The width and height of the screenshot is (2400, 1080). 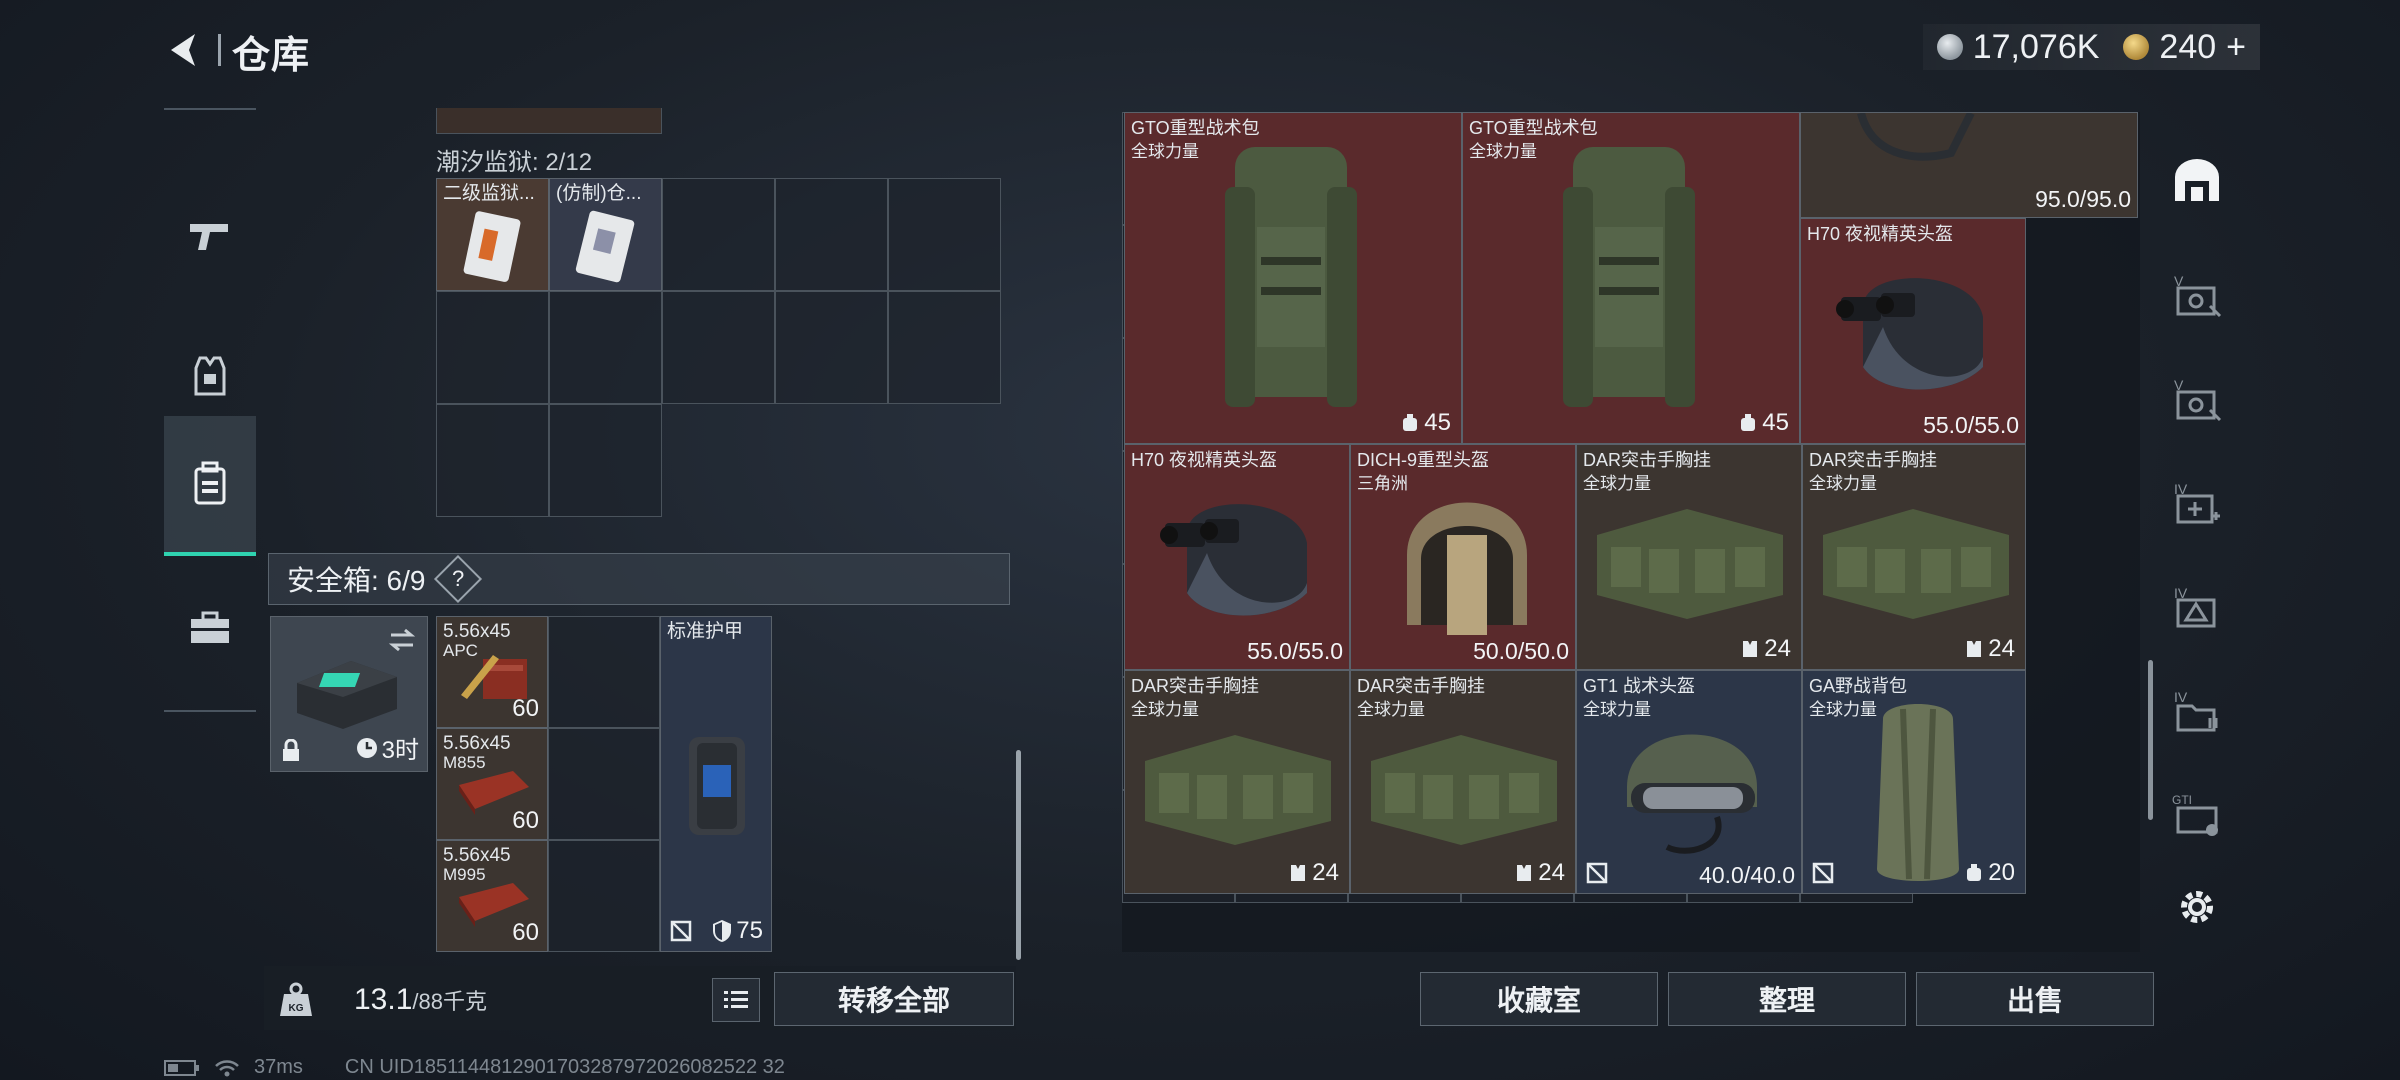 I want to click on back-arrow-icon, so click(x=183, y=50).